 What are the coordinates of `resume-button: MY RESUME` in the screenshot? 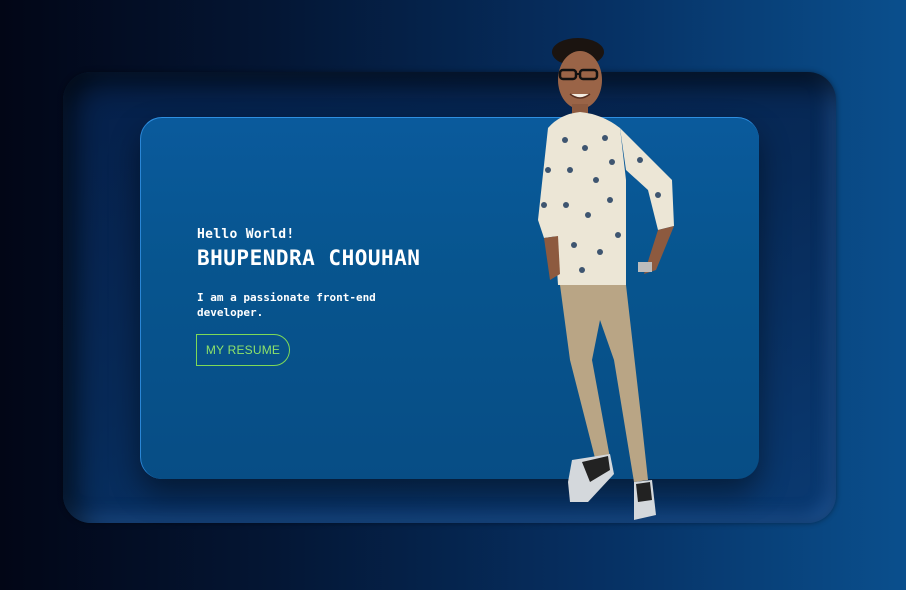 It's located at (243, 350).